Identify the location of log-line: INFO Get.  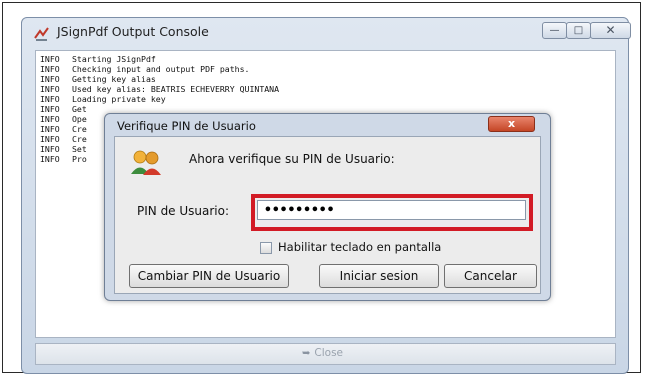
(63, 109).